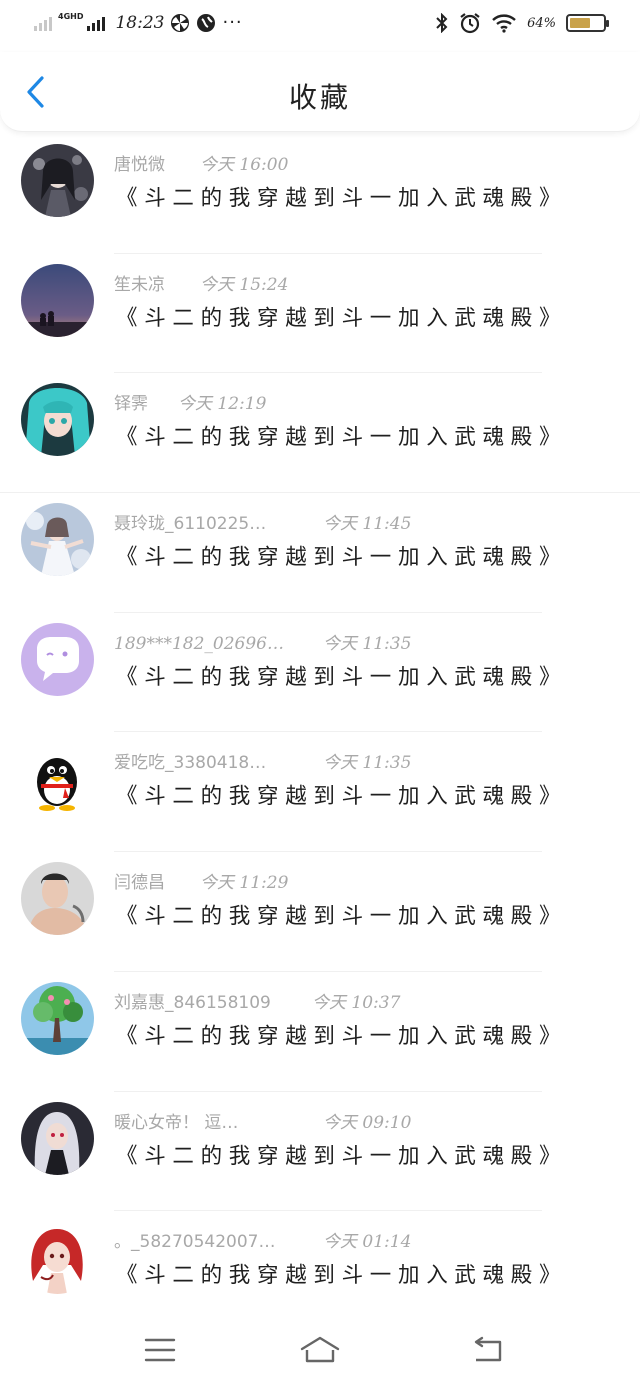 Image resolution: width=640 pixels, height=1387 pixels. Describe the element at coordinates (232, 22) in the screenshot. I see `more-dots: ···` at that location.